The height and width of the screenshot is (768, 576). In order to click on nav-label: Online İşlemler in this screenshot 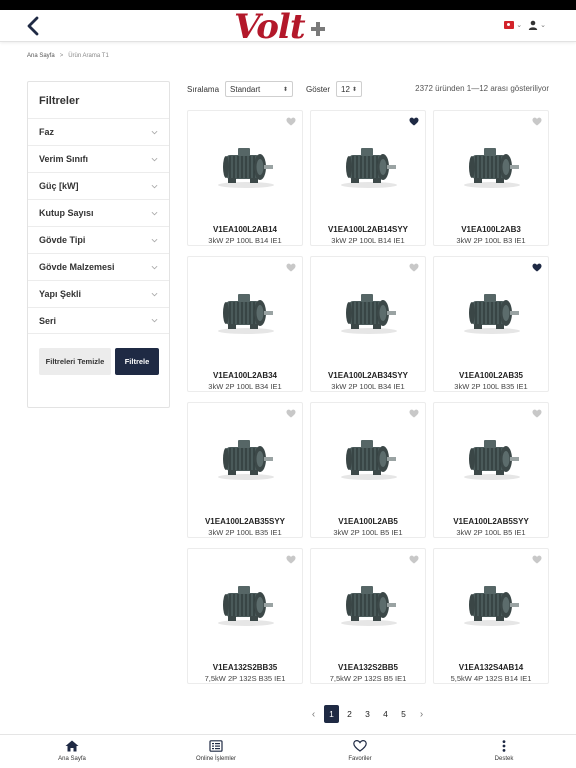, I will do `click(215, 759)`.